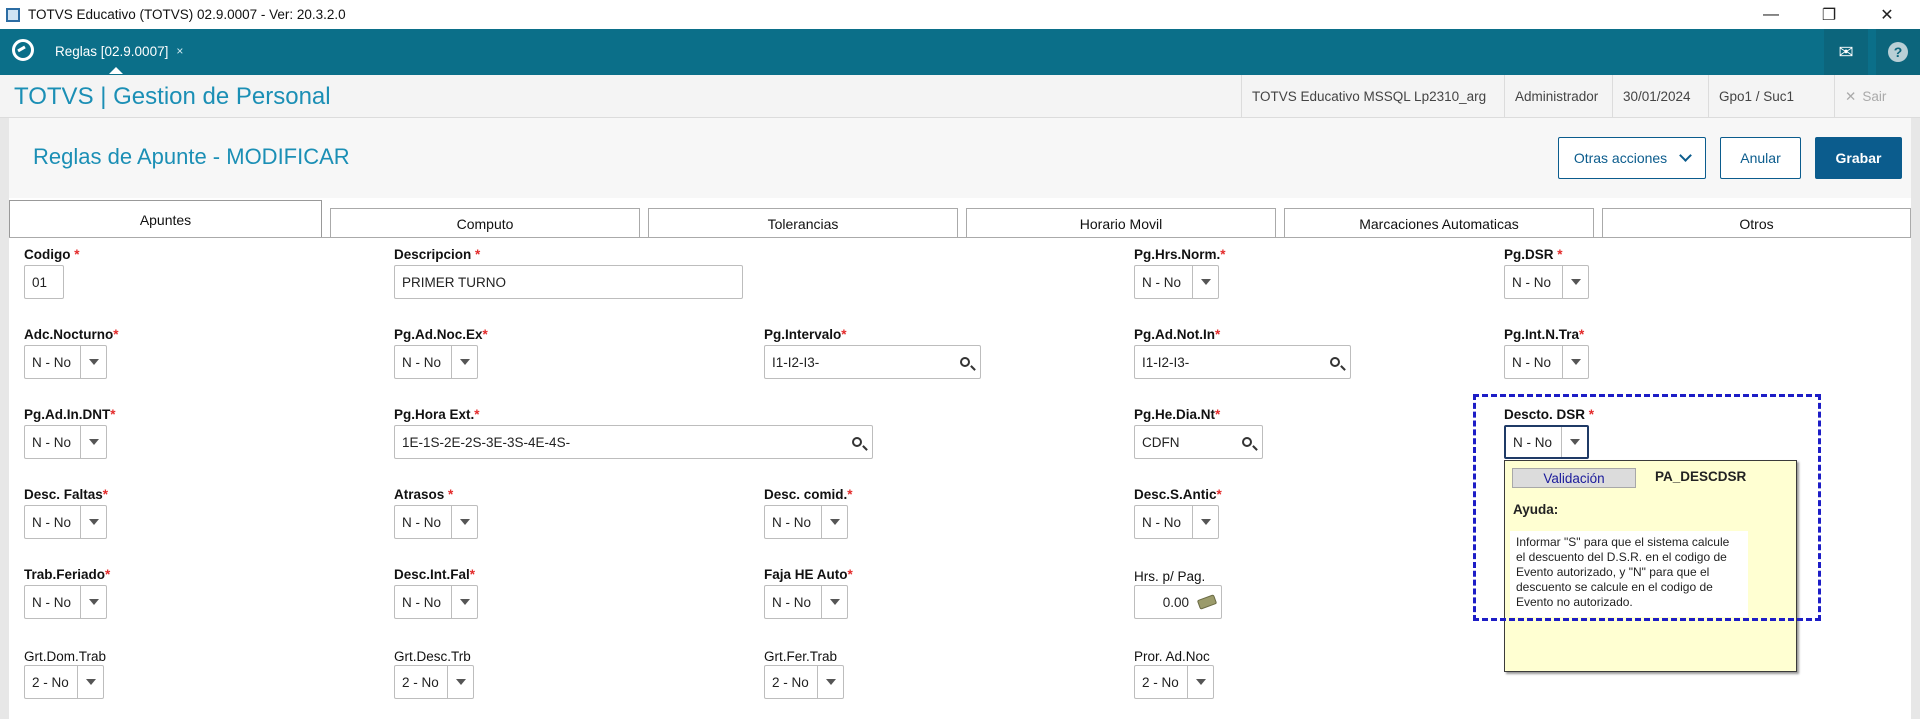 This screenshot has height=719, width=1920. Describe the element at coordinates (1851, 96) in the screenshot. I see `close-icon: ✕` at that location.